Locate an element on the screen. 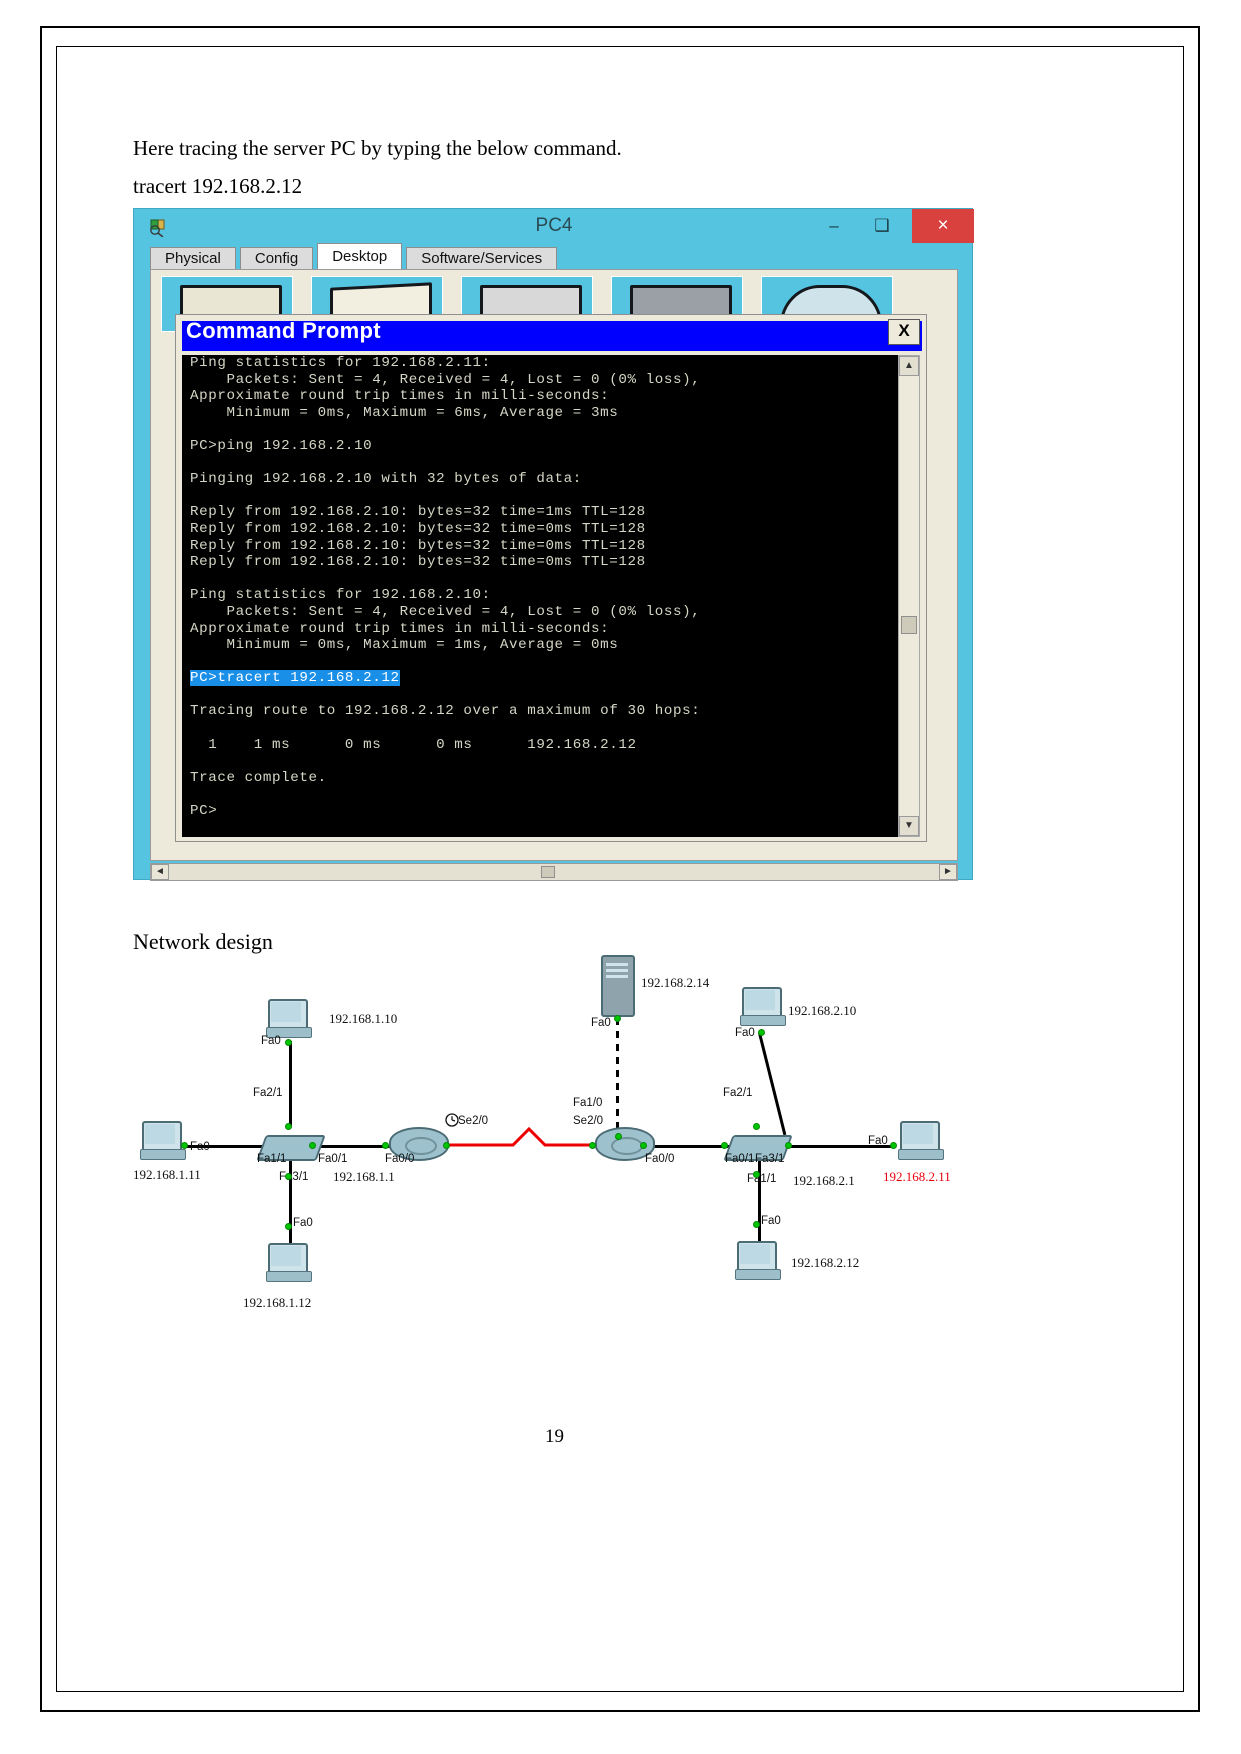  window-title-bar: PC4 – ❑ × is located at coordinates (554, 226).